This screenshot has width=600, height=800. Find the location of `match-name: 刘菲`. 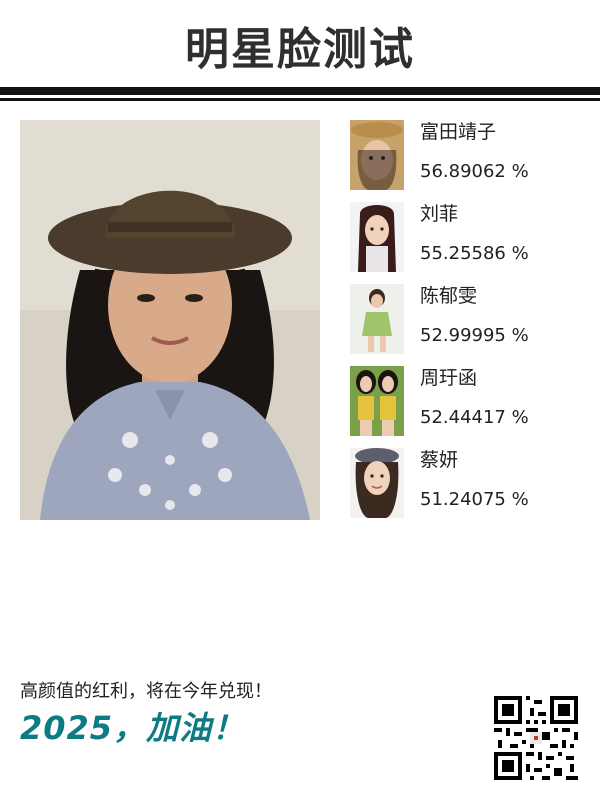

match-name: 刘菲 is located at coordinates (439, 214).